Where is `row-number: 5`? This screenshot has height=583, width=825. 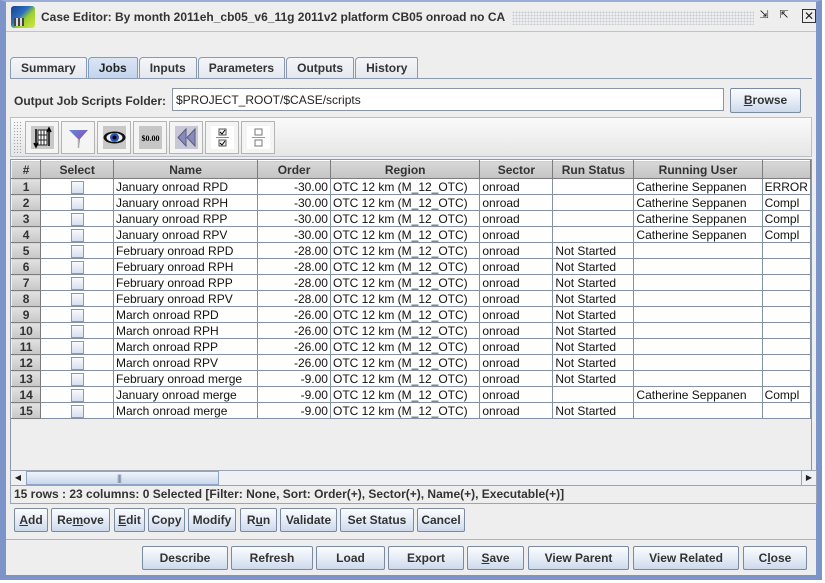
row-number: 5 is located at coordinates (26, 250).